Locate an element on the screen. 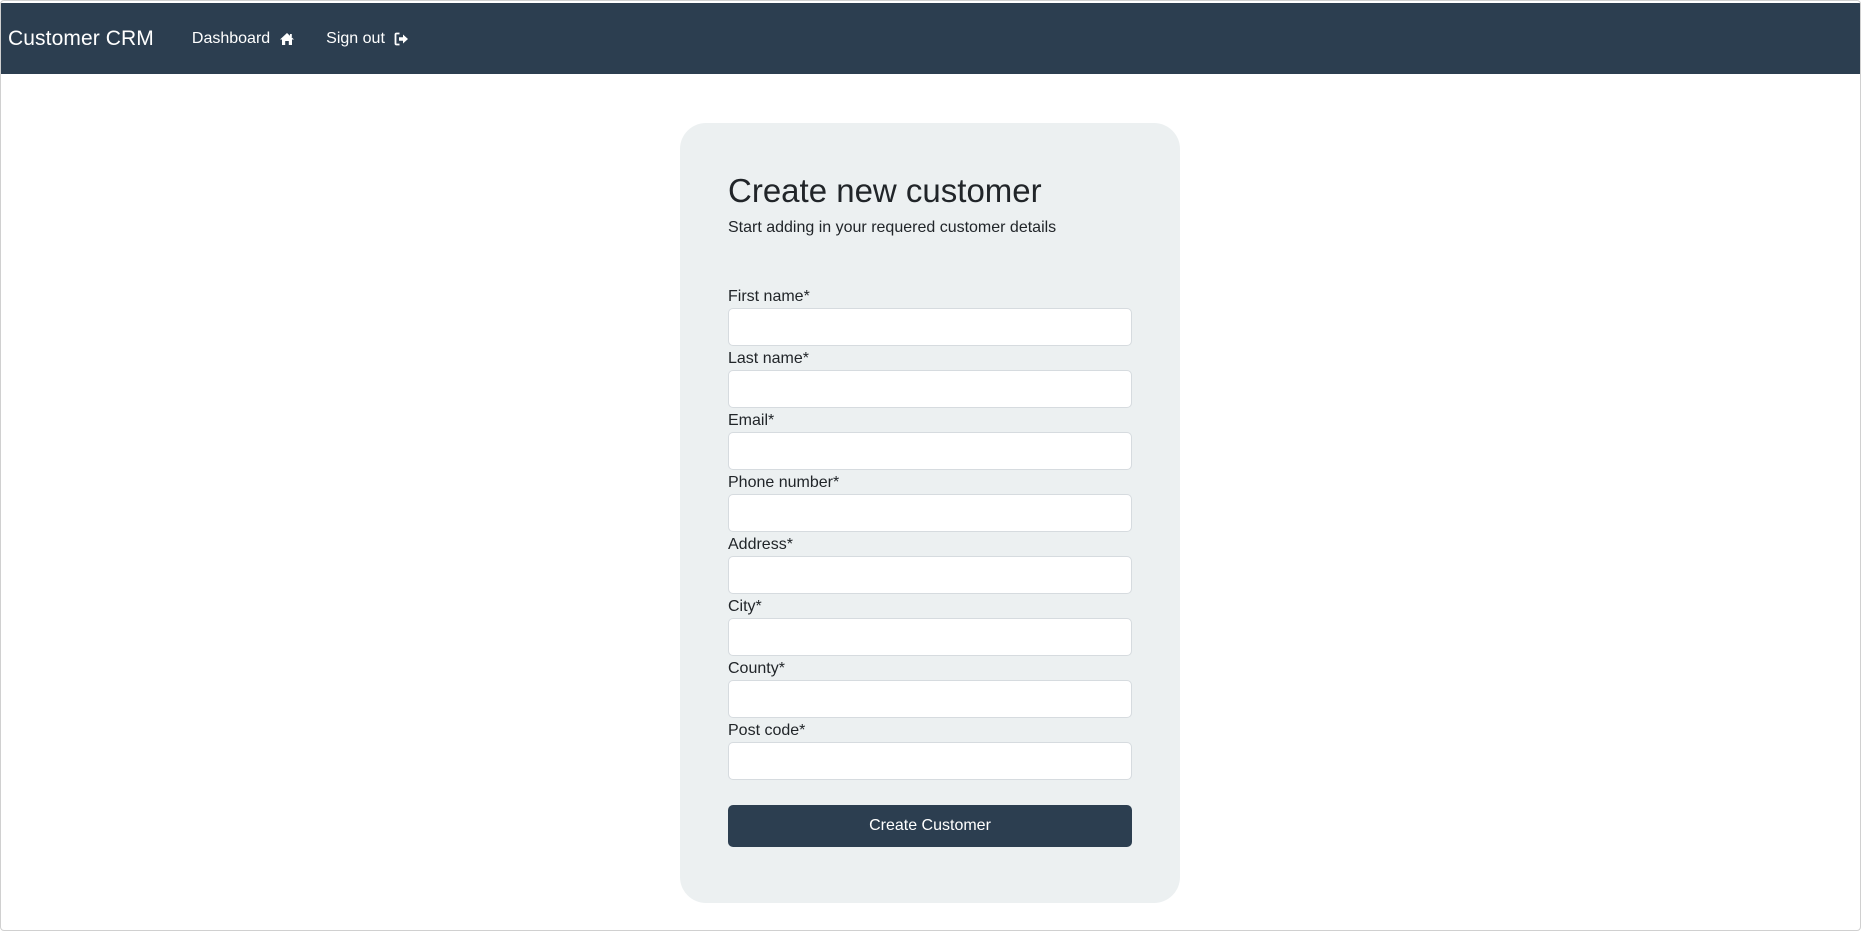 The width and height of the screenshot is (1861, 931). county-field: County* is located at coordinates (930, 690).